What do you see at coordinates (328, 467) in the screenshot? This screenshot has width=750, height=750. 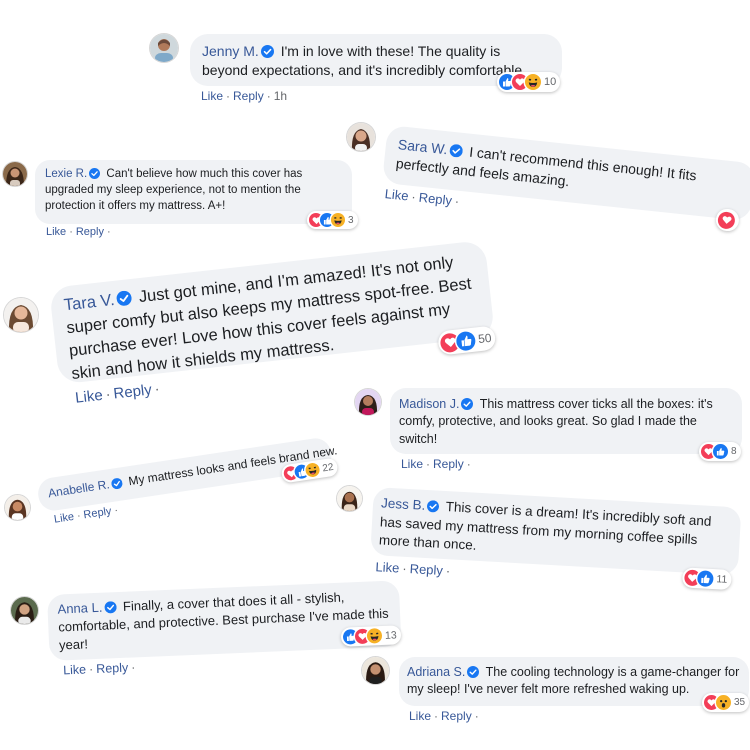 I see `reaction-count: 22` at bounding box center [328, 467].